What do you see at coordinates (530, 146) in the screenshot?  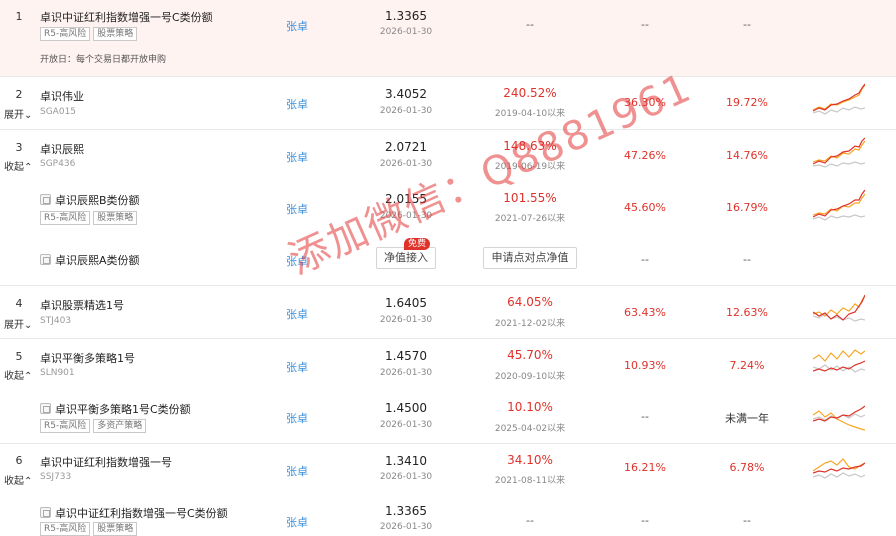 I see `total-return: 148.63%` at bounding box center [530, 146].